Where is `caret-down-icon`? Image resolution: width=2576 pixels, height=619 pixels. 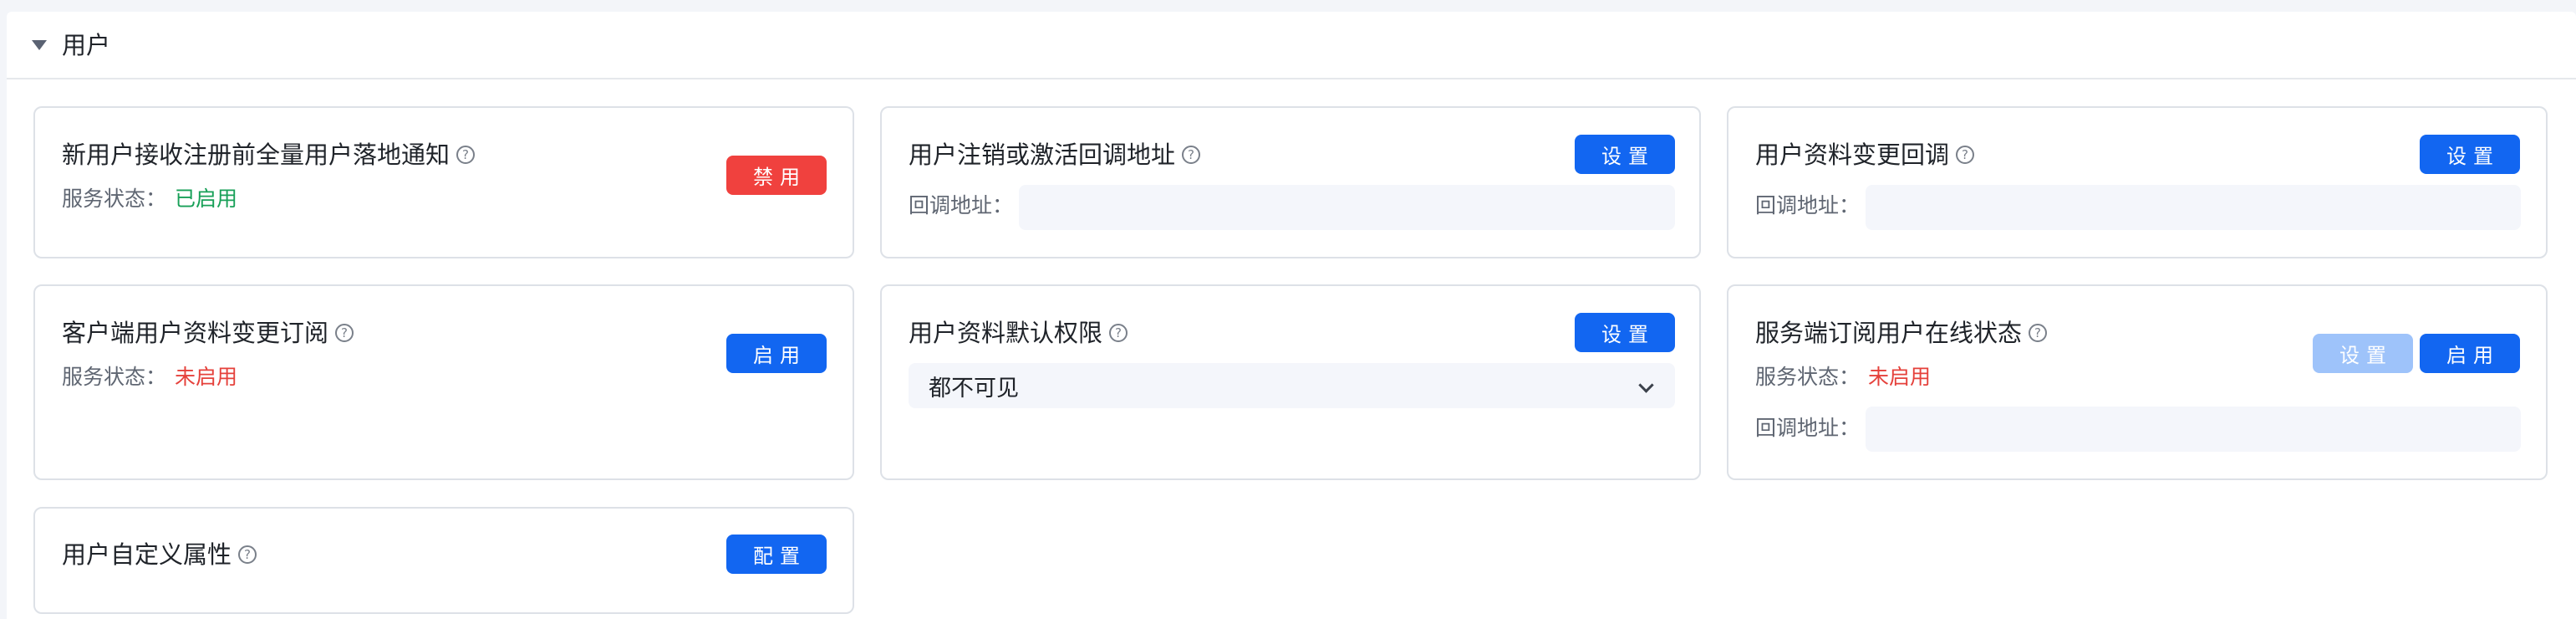 caret-down-icon is located at coordinates (39, 45).